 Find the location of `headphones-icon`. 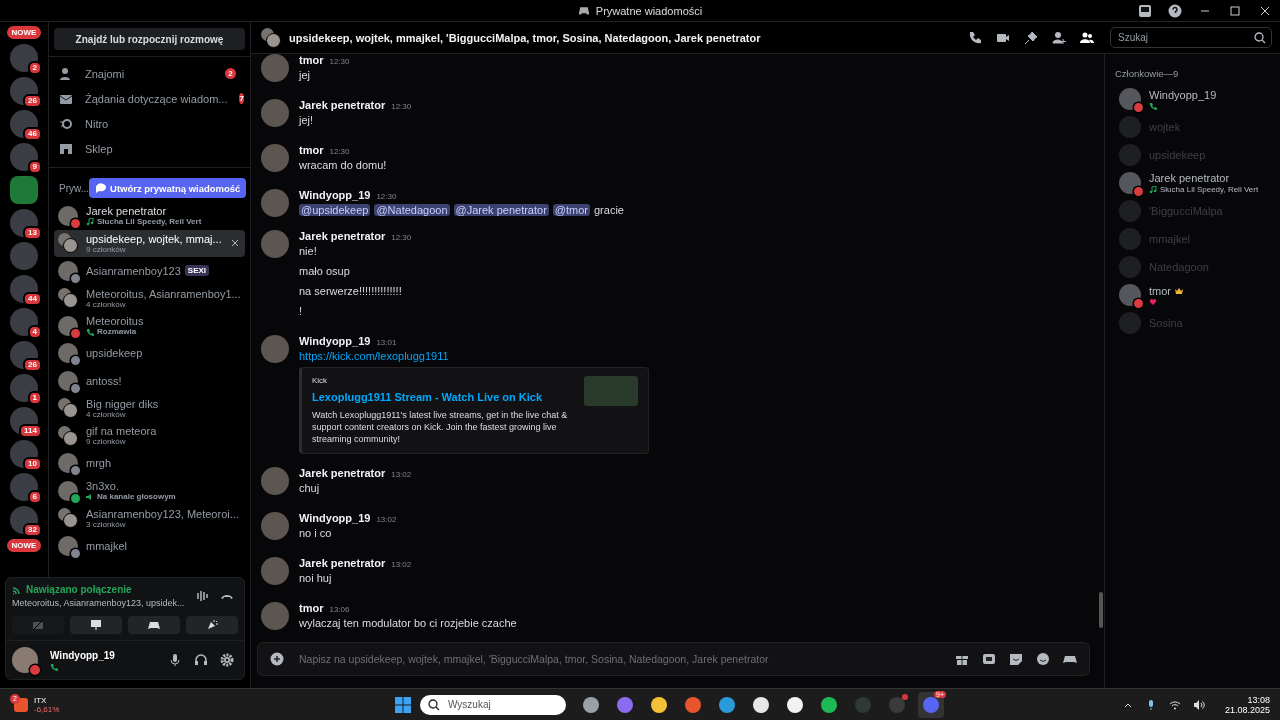

headphones-icon is located at coordinates (201, 660).